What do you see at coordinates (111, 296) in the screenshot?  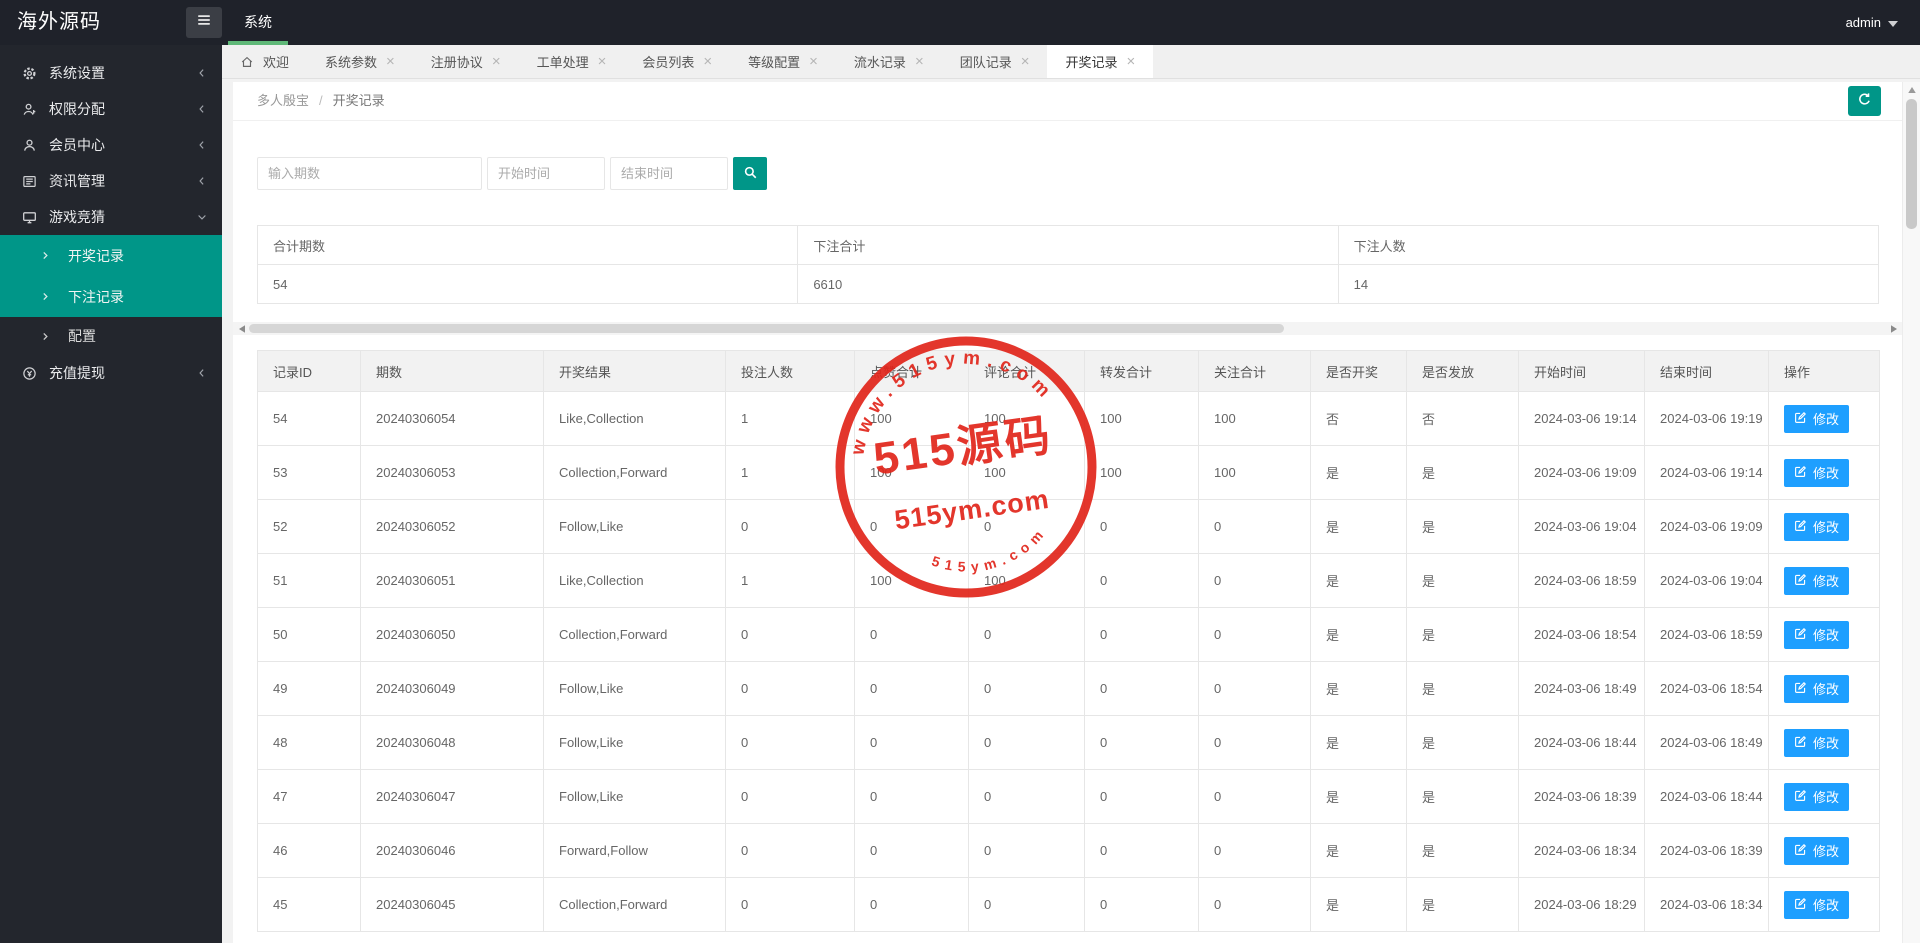 I see `sidebar-subitem-bet-records: 下注记录` at bounding box center [111, 296].